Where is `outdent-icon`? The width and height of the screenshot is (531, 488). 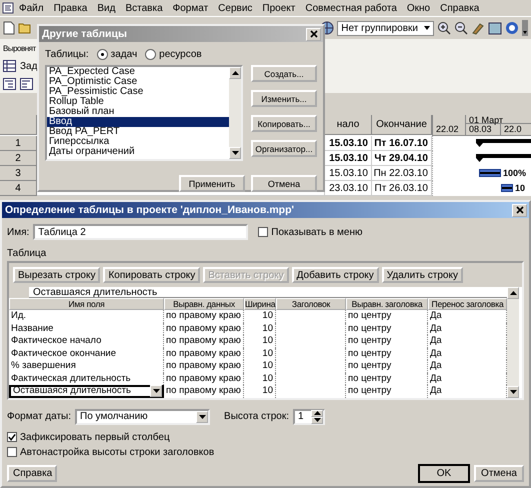
outdent-icon is located at coordinates (26, 84).